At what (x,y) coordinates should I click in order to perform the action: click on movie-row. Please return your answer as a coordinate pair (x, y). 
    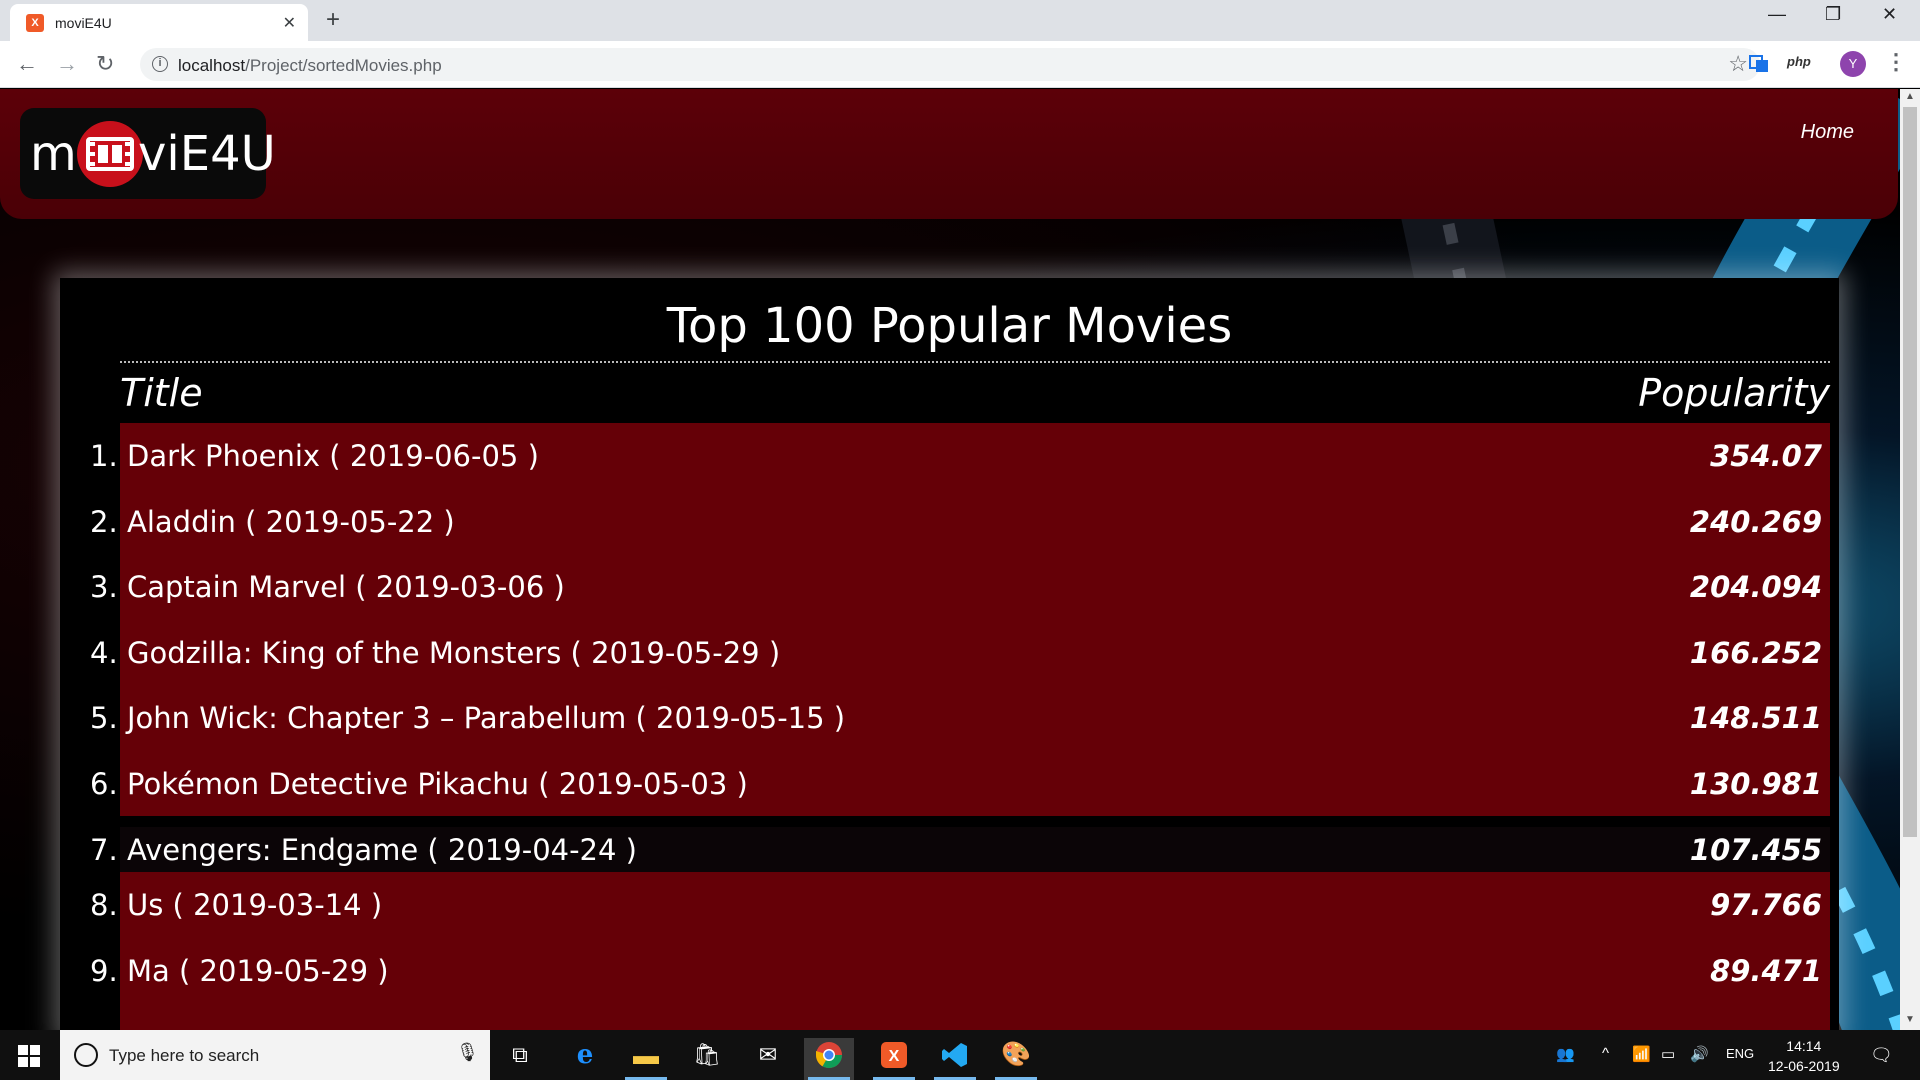
    Looking at the image, I should click on (975, 1016).